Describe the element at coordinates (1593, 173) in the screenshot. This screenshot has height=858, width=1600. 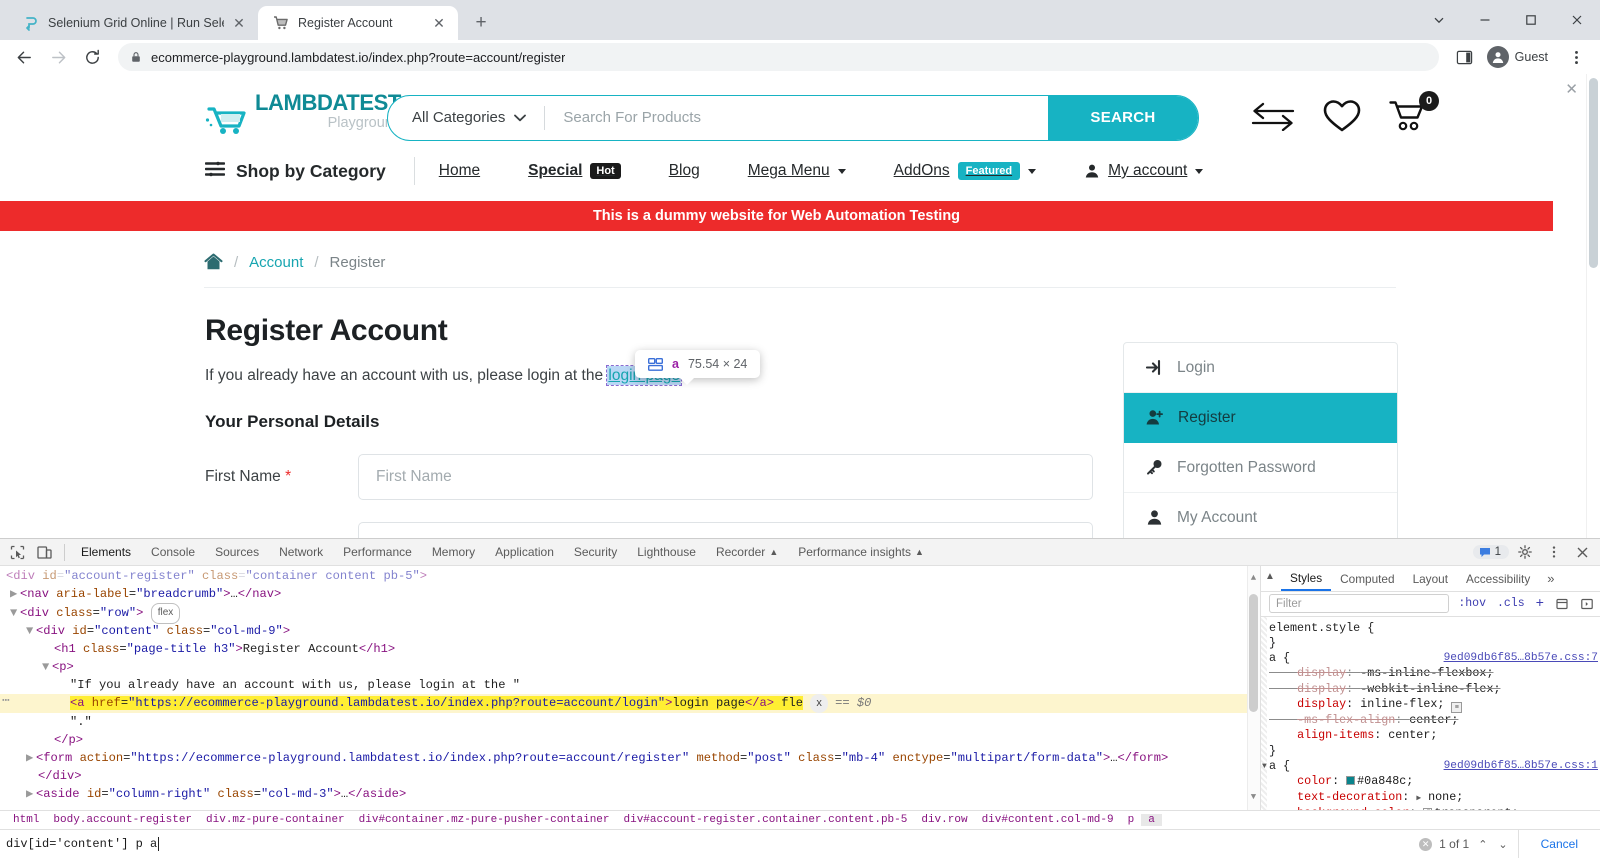
I see `page-scrollbar-thumb` at that location.